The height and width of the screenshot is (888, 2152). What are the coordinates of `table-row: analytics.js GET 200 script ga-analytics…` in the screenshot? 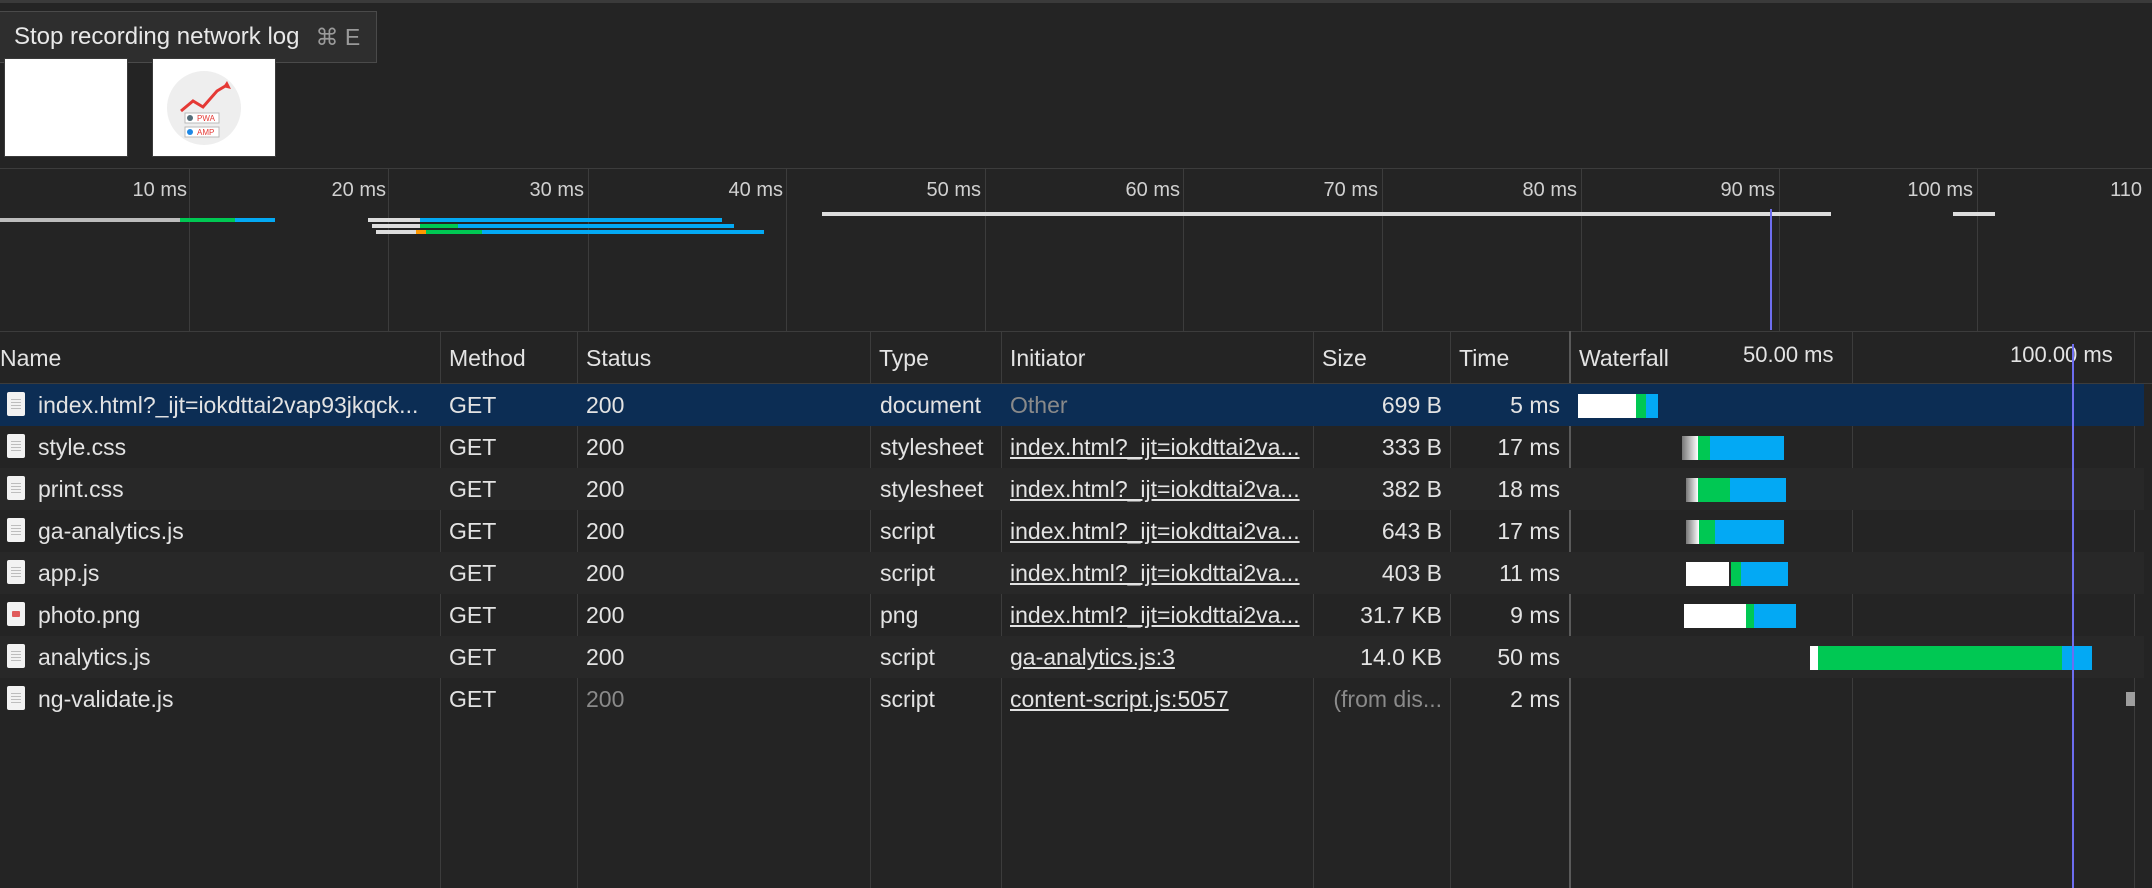 It's located at (1072, 657).